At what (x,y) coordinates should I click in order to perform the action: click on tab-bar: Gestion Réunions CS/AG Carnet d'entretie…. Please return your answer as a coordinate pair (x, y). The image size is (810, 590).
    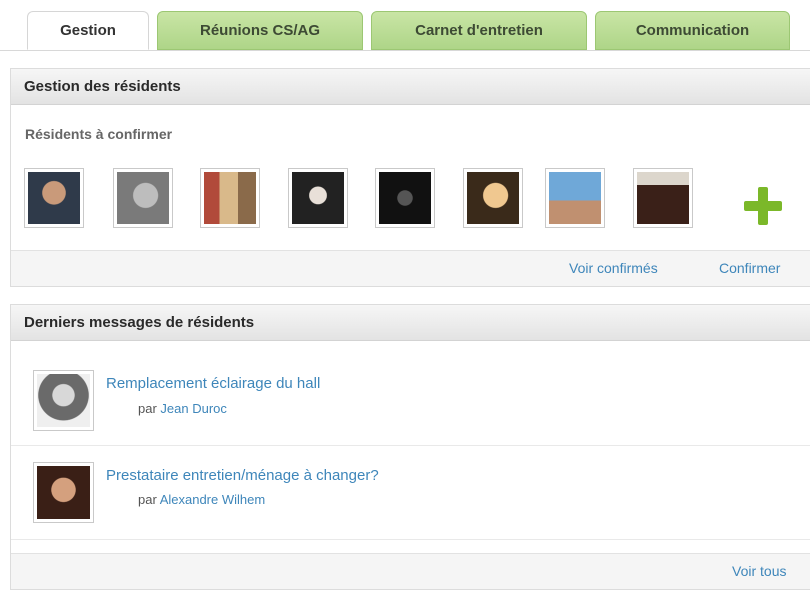
    Looking at the image, I should click on (405, 25).